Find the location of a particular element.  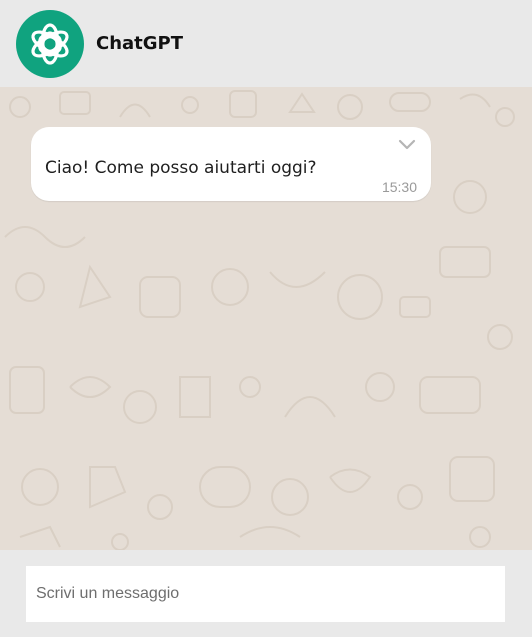

chevron-down-icon is located at coordinates (407, 144).